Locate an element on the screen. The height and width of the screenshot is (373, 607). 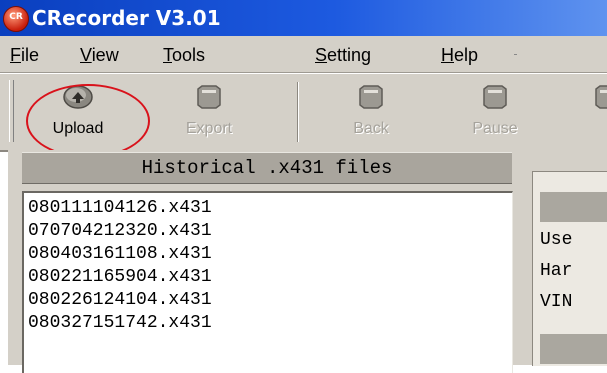
menu-setting: Setting is located at coordinates (343, 55).